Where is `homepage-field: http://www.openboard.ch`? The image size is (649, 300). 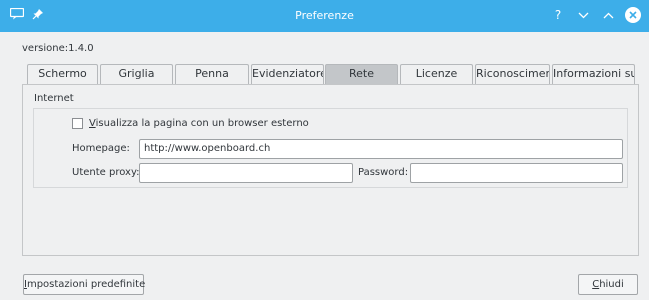 homepage-field: http://www.openboard.ch is located at coordinates (381, 149).